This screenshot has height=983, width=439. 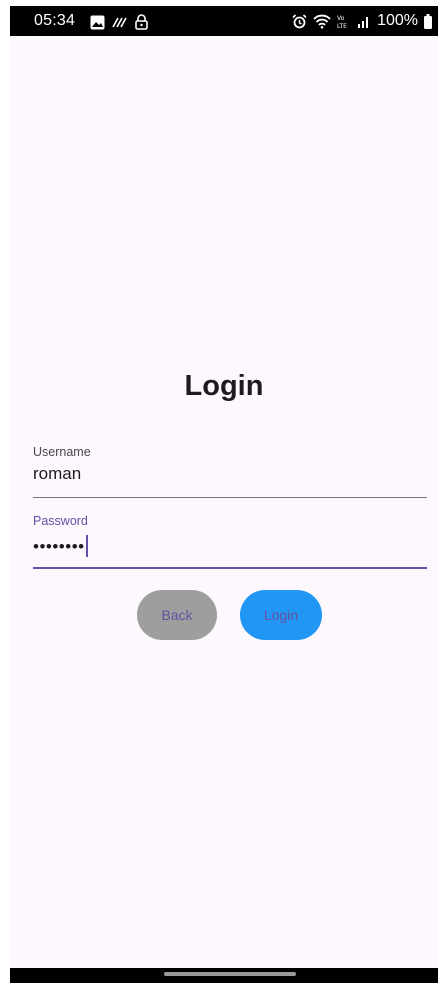 What do you see at coordinates (281, 615) in the screenshot?
I see `login-button: Login` at bounding box center [281, 615].